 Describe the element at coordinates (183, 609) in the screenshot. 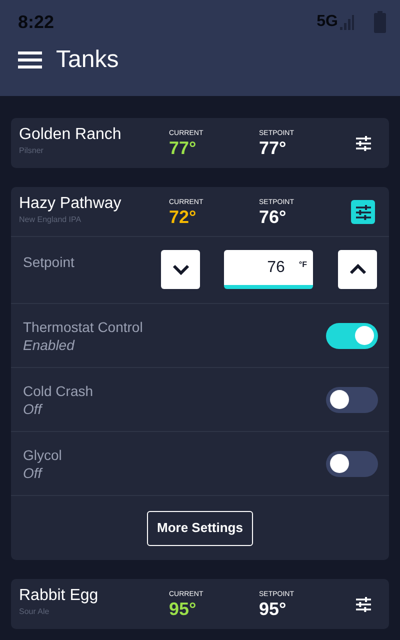

I see `current-temperature: 95°` at that location.